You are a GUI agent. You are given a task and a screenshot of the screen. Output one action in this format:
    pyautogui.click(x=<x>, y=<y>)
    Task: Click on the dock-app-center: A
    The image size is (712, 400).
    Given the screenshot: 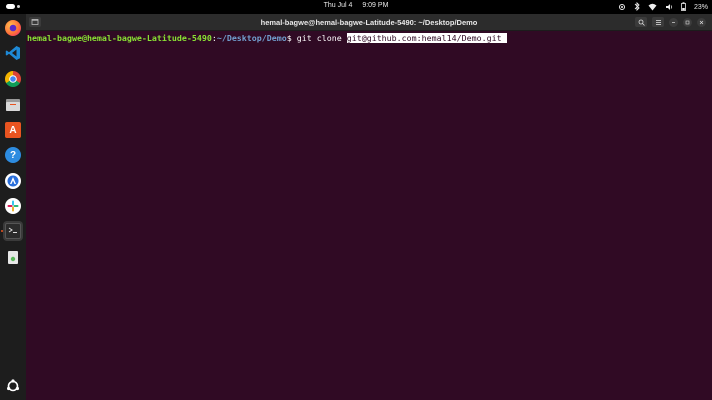 What is the action you would take?
    pyautogui.click(x=13, y=130)
    